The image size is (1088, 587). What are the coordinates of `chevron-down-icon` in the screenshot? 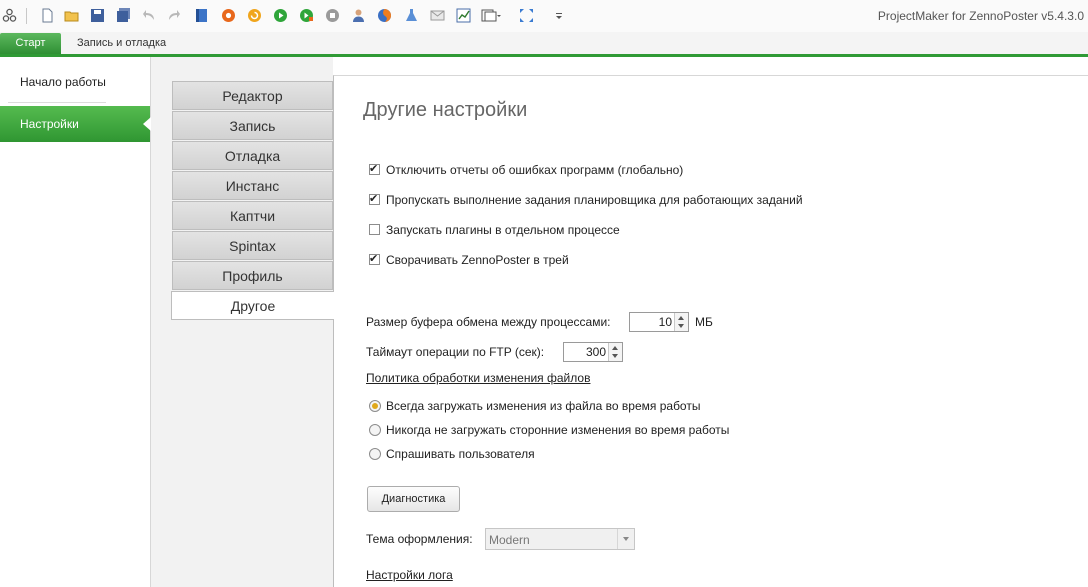 It's located at (625, 539).